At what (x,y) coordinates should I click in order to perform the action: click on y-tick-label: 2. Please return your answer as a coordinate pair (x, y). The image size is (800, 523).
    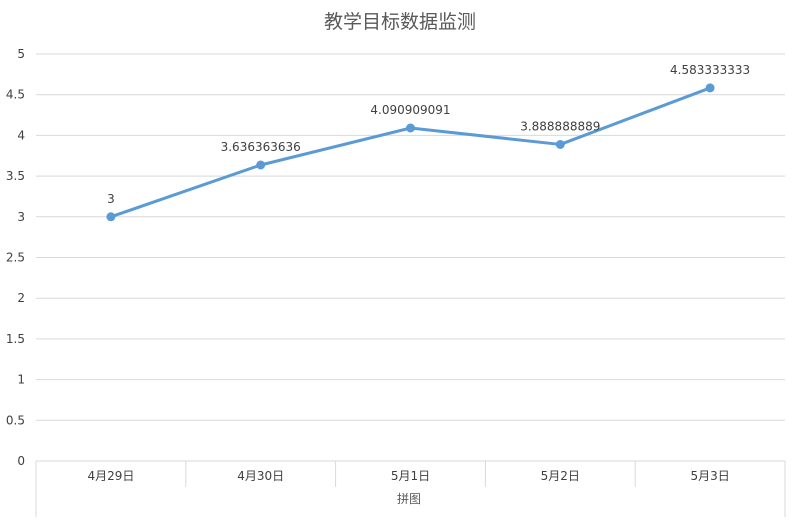
    Looking at the image, I should click on (21, 298).